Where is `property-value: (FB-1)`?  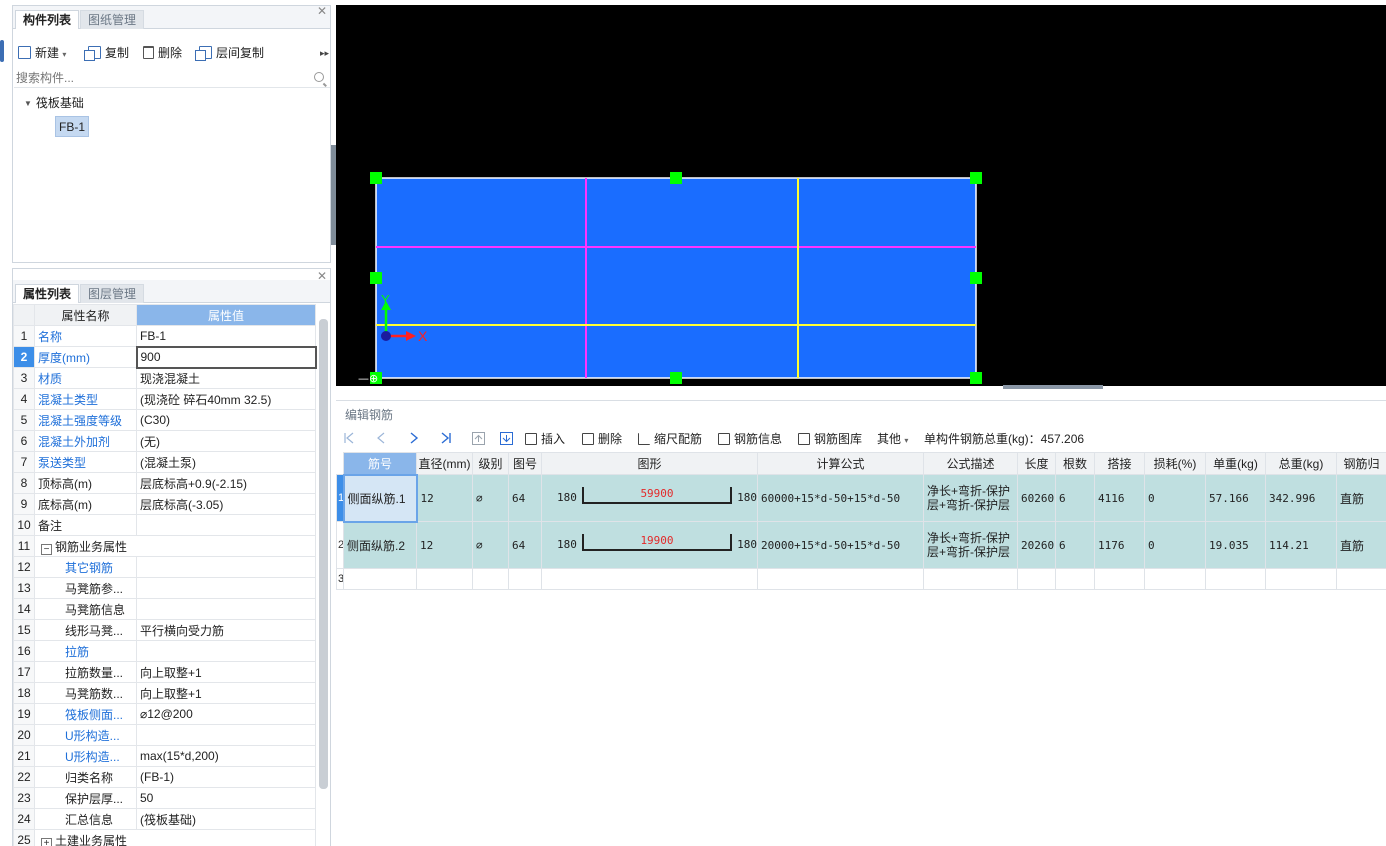
property-value: (FB-1) is located at coordinates (226, 777).